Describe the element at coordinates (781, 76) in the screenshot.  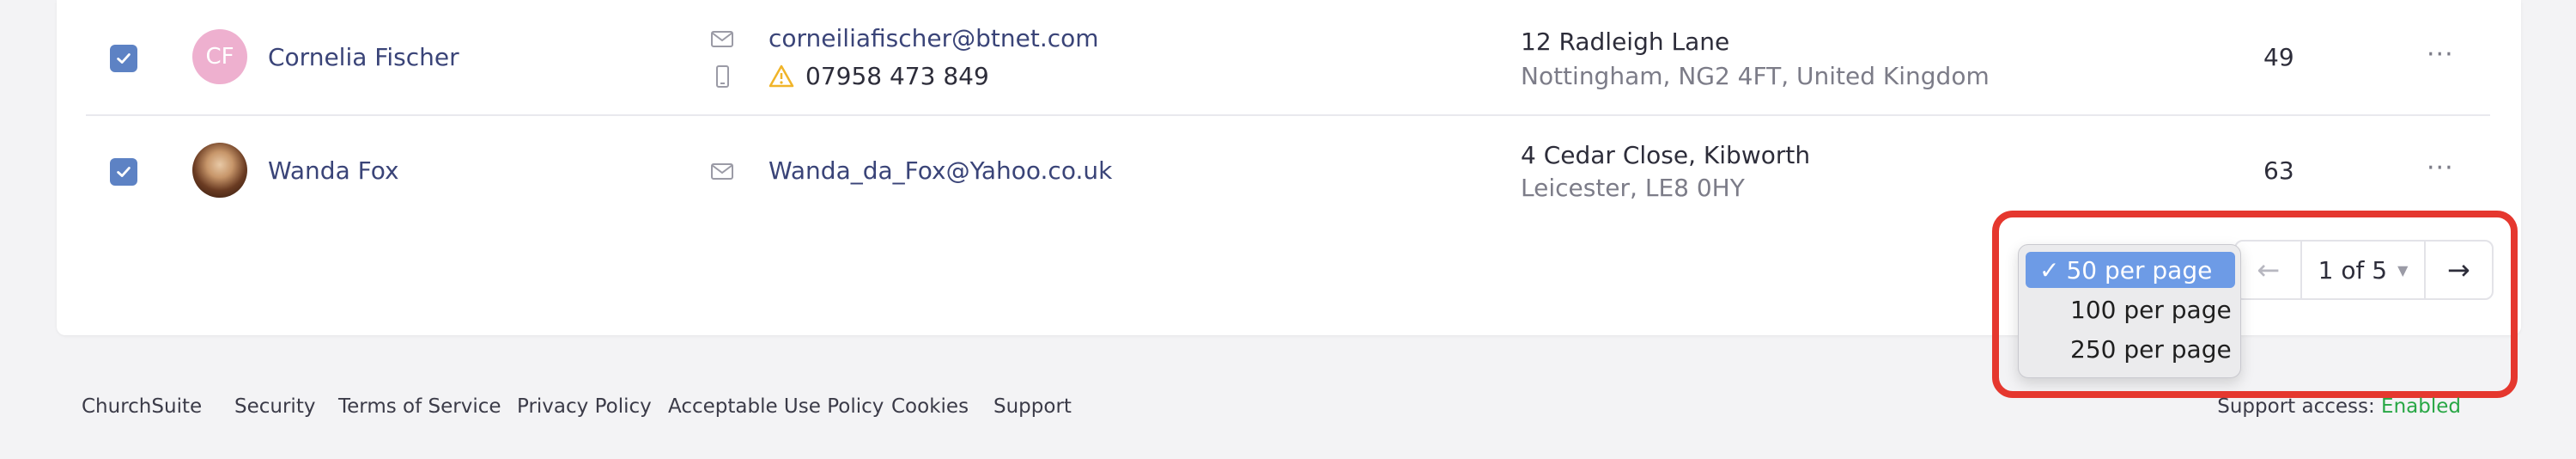
I see `warning-icon` at that location.